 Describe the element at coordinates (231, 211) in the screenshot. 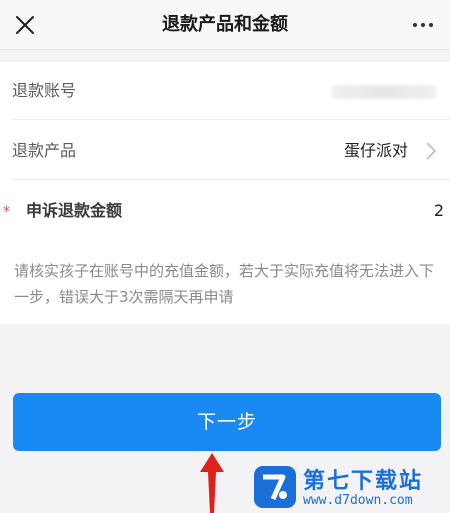

I see `appeal-amount-row: 申诉退款金额 2` at that location.